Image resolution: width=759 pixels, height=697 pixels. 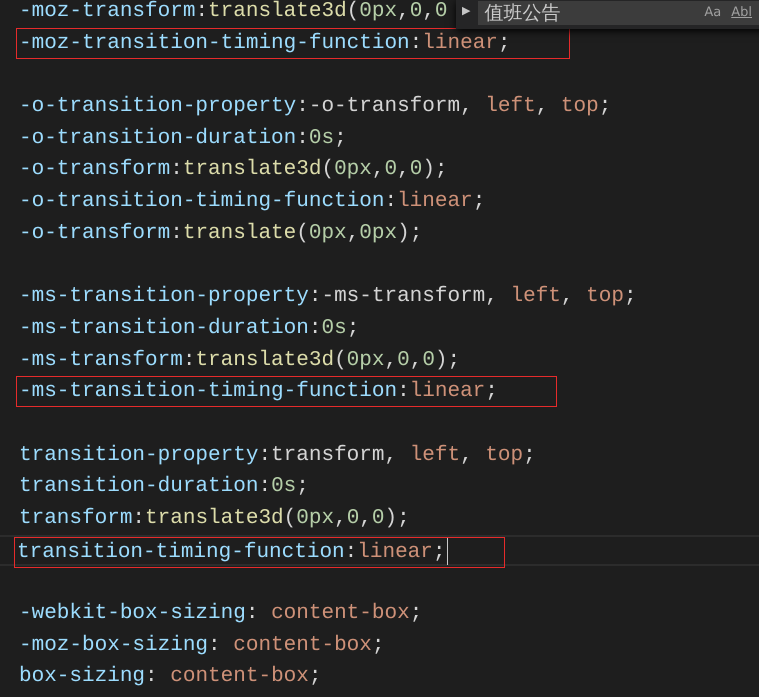 What do you see at coordinates (240, 361) in the screenshot?
I see `code-line: -ms-transform:translate3d(0px,0,0);` at bounding box center [240, 361].